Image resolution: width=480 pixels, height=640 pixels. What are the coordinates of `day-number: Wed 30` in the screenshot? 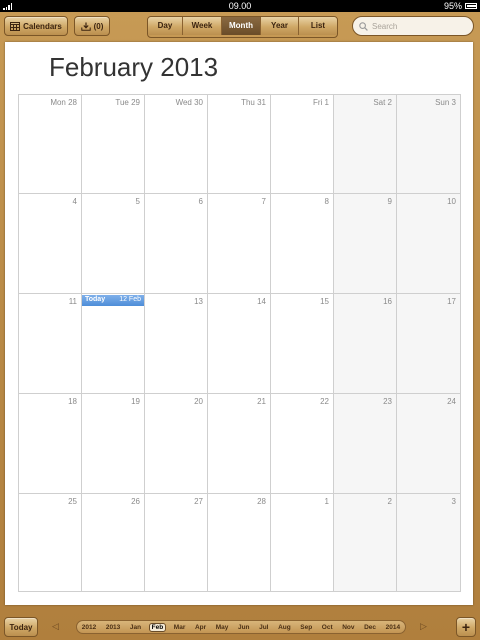 It's located at (189, 102).